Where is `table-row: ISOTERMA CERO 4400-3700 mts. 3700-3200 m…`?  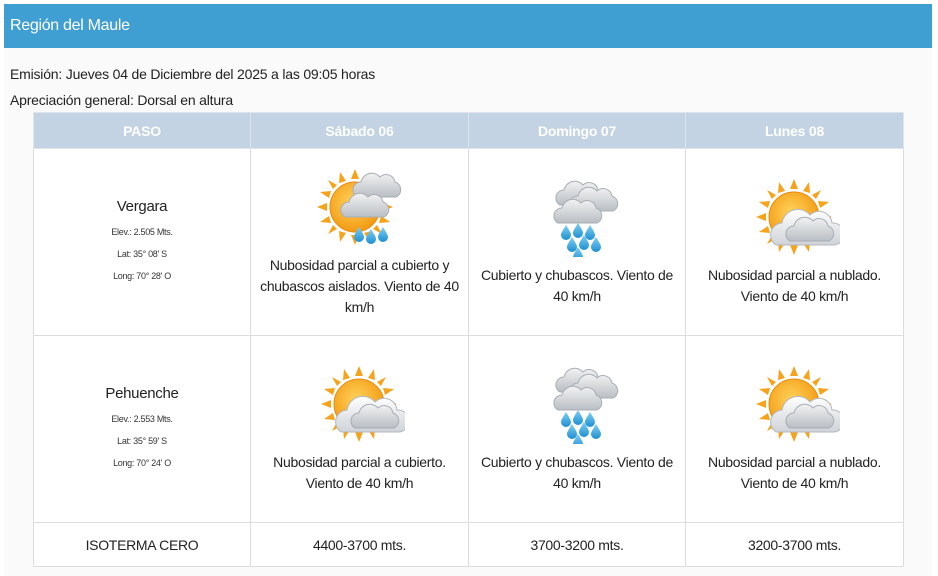
table-row: ISOTERMA CERO 4400-3700 mts. 3700-3200 m… is located at coordinates (468, 544).